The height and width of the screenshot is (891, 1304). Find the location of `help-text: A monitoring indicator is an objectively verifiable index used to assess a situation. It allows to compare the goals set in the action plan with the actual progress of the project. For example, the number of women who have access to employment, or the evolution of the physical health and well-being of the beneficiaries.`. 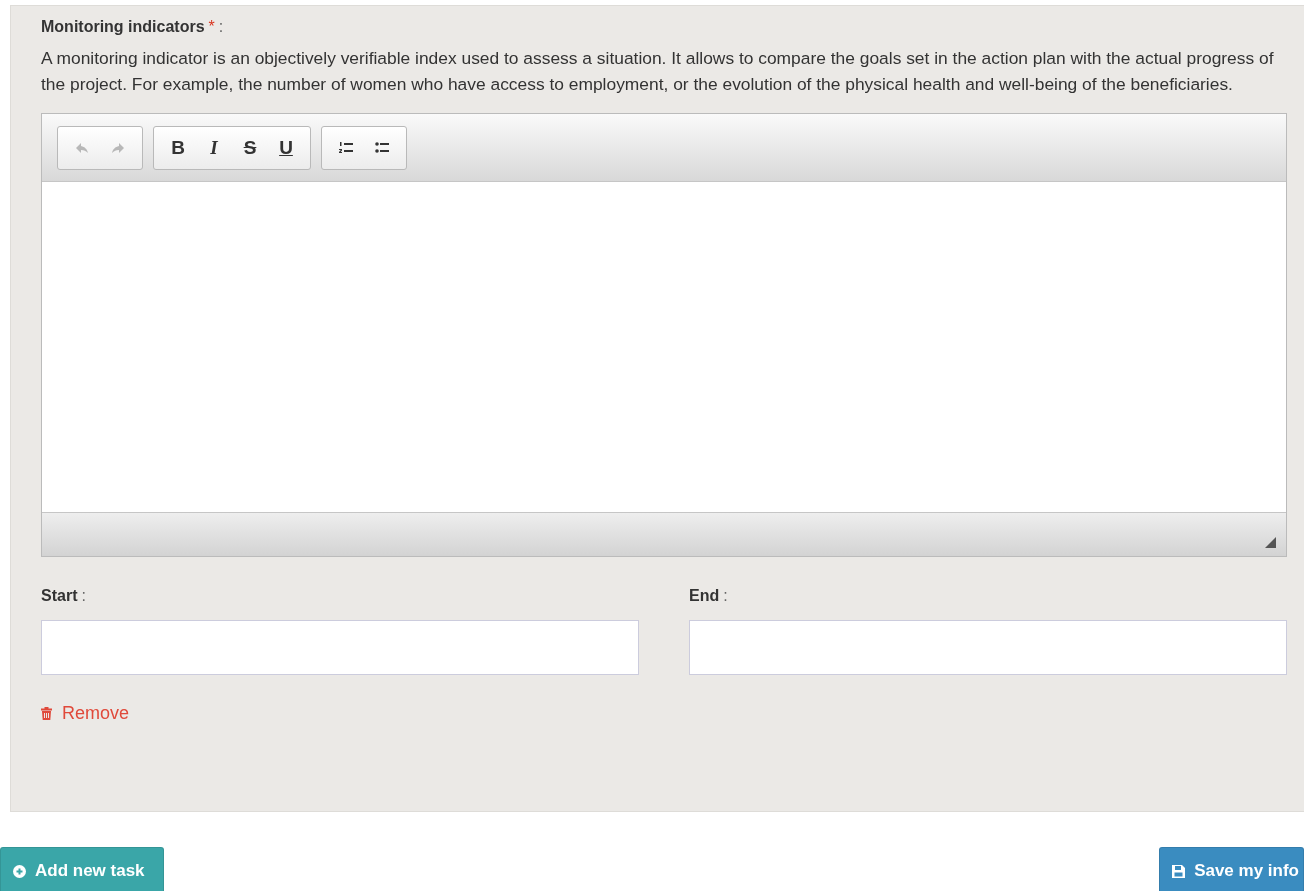

help-text: A monitoring indicator is an objectively verifiable index used to assess a situation. It allows to compare the goals set in the action plan with the actual progress of the project. For example, the number of women who have access to employment, or the evolution of the physical health and well-being of the beneficiaries. is located at coordinates (658, 71).